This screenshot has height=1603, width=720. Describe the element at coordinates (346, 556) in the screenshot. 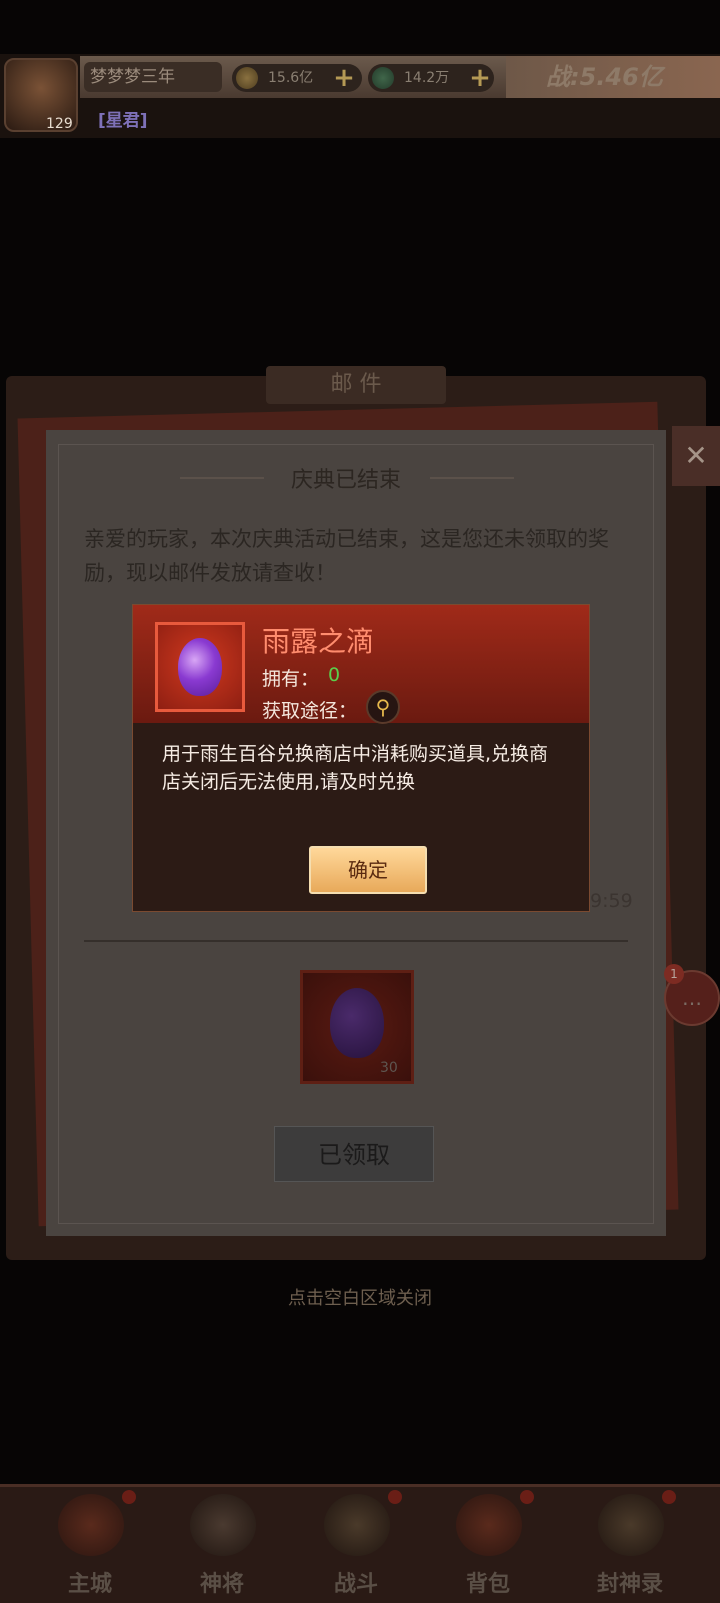

I see `mail-body: 亲爱的玩家，本次庆典活动已结束，这是您还未领取的奖励，现以邮件发放请查收！` at that location.